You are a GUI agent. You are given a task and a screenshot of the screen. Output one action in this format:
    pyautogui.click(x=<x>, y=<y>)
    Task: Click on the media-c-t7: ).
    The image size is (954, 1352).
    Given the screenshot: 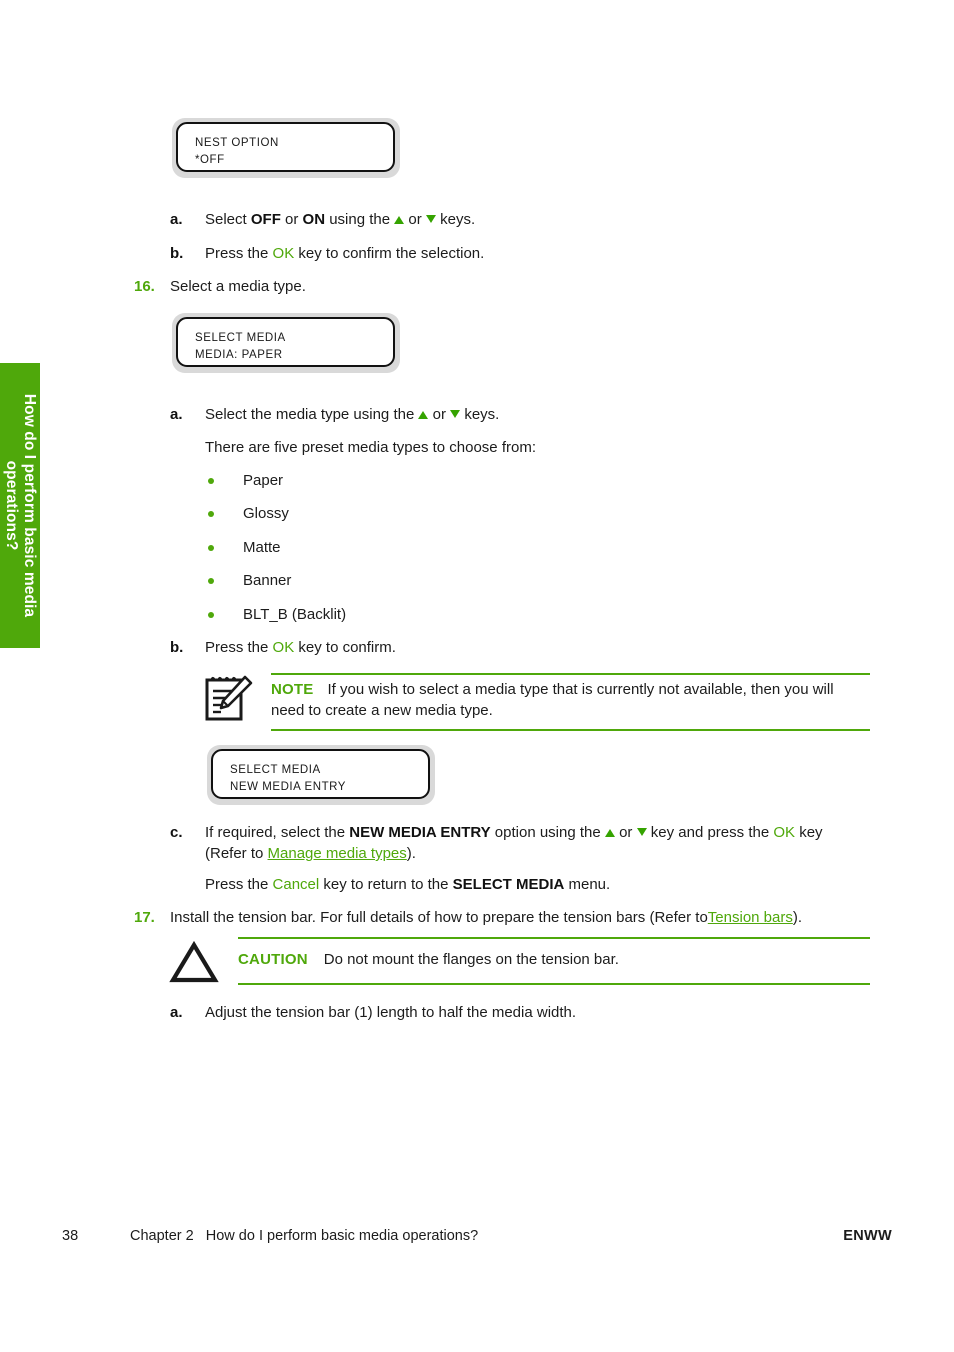 What is the action you would take?
    pyautogui.click(x=411, y=853)
    